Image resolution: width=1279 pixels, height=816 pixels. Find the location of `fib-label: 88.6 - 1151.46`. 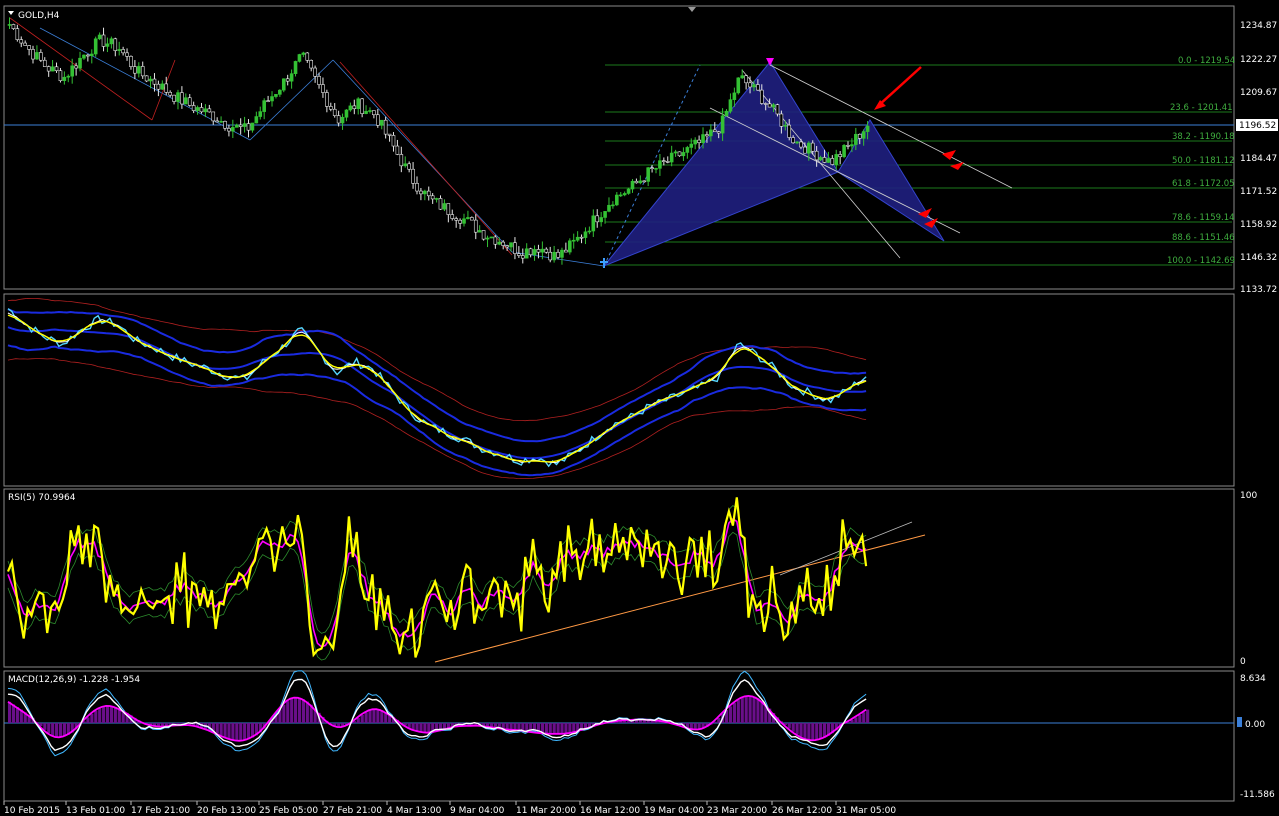

fib-label: 88.6 - 1151.46 is located at coordinates (1203, 238).